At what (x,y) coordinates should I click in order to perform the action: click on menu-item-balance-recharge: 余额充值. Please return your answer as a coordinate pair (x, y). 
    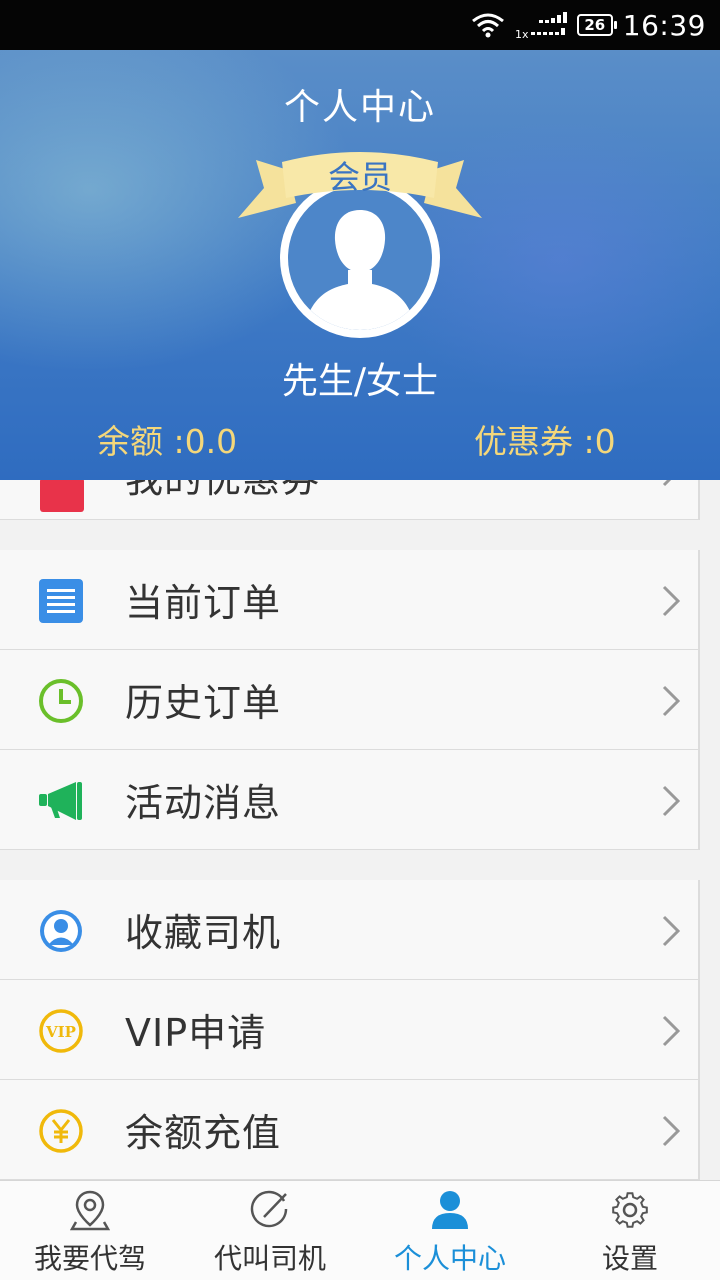
    Looking at the image, I should click on (349, 1130).